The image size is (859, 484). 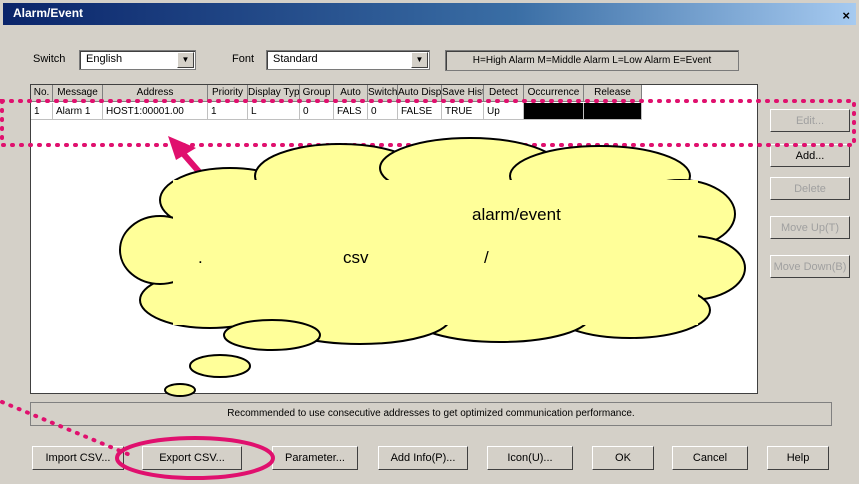 I want to click on column-header: Auto, so click(x=351, y=93).